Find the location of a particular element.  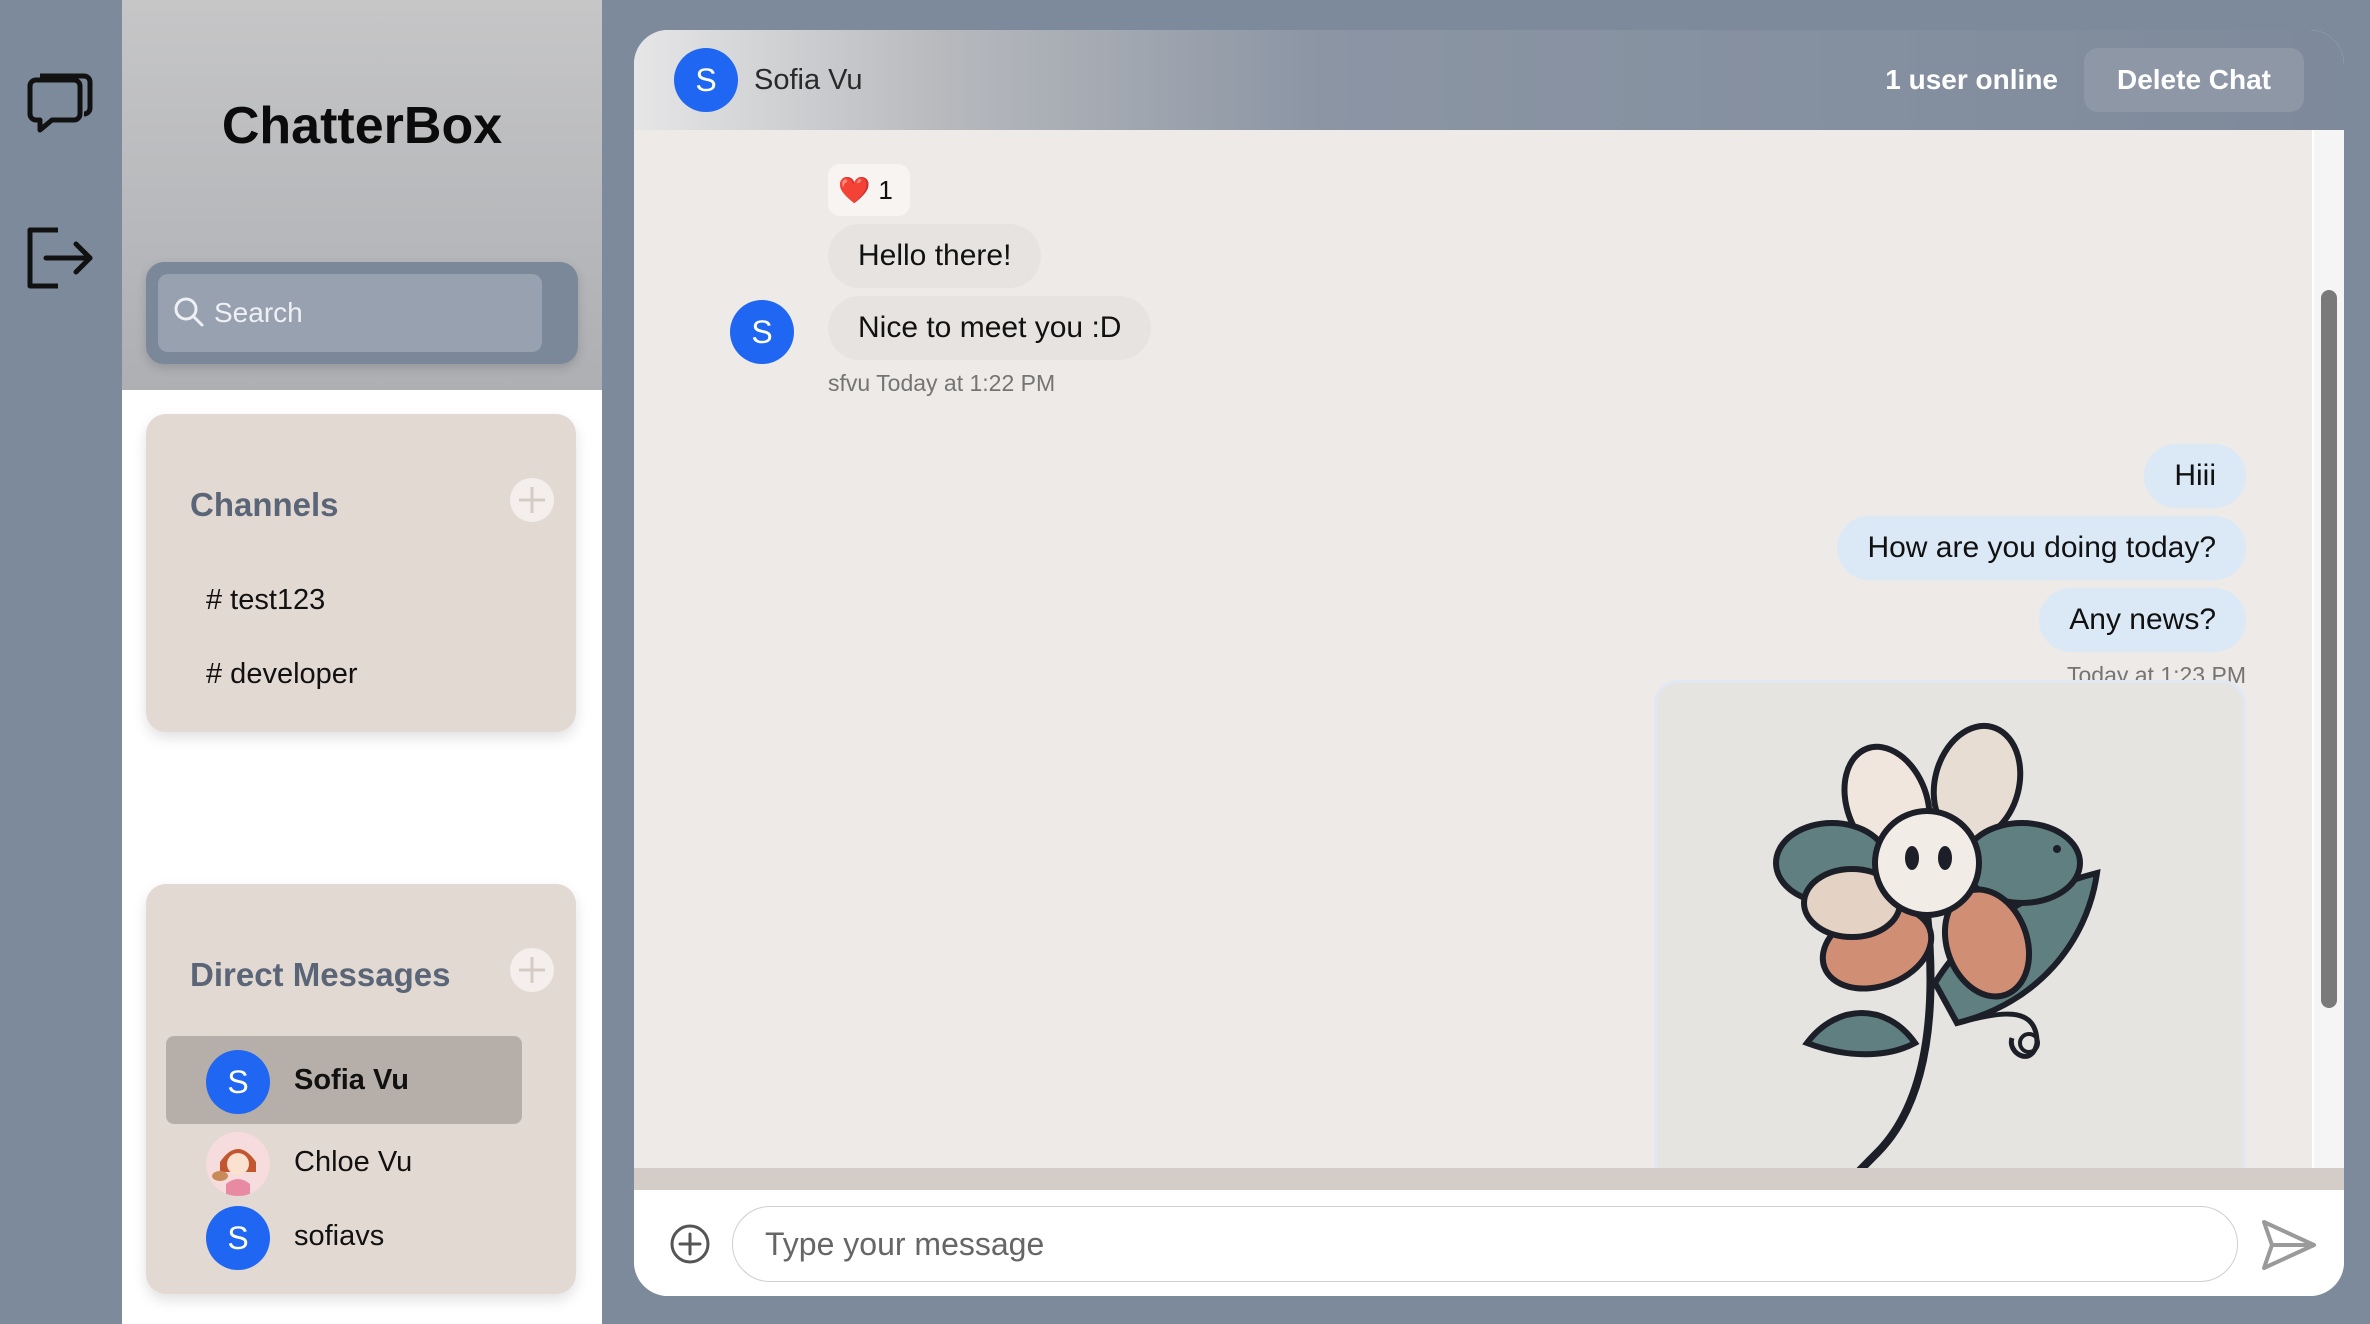

dm-name: sofiavs is located at coordinates (339, 1236).